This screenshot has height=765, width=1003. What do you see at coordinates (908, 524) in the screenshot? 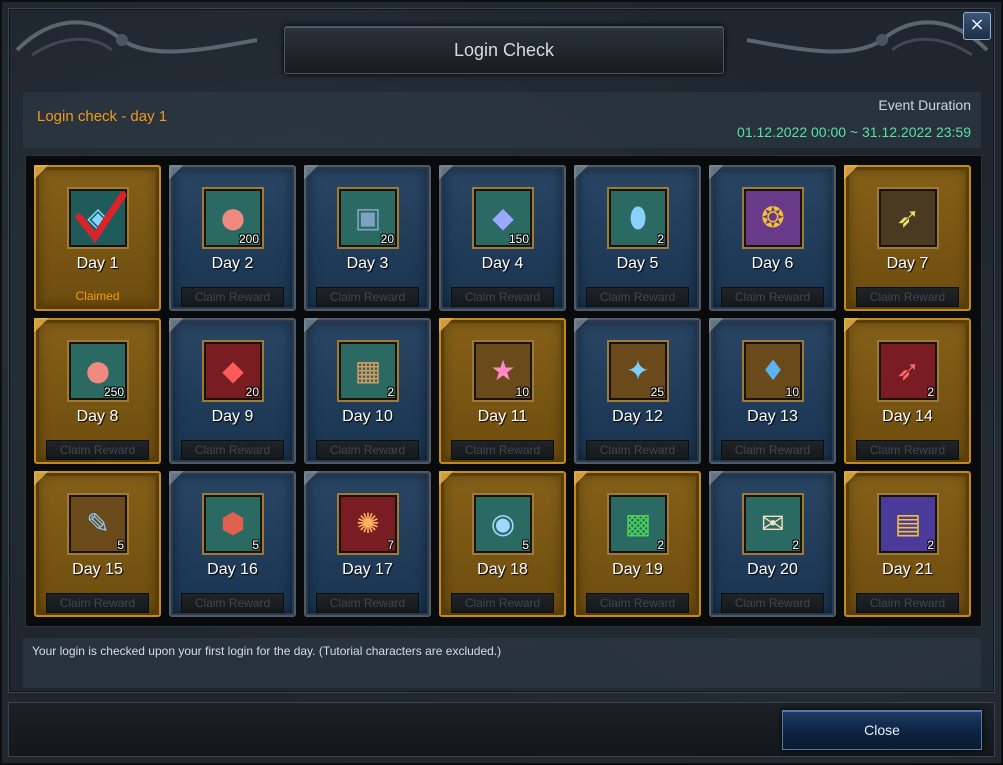
I see `reward-item-slot: ▤ 2` at bounding box center [908, 524].